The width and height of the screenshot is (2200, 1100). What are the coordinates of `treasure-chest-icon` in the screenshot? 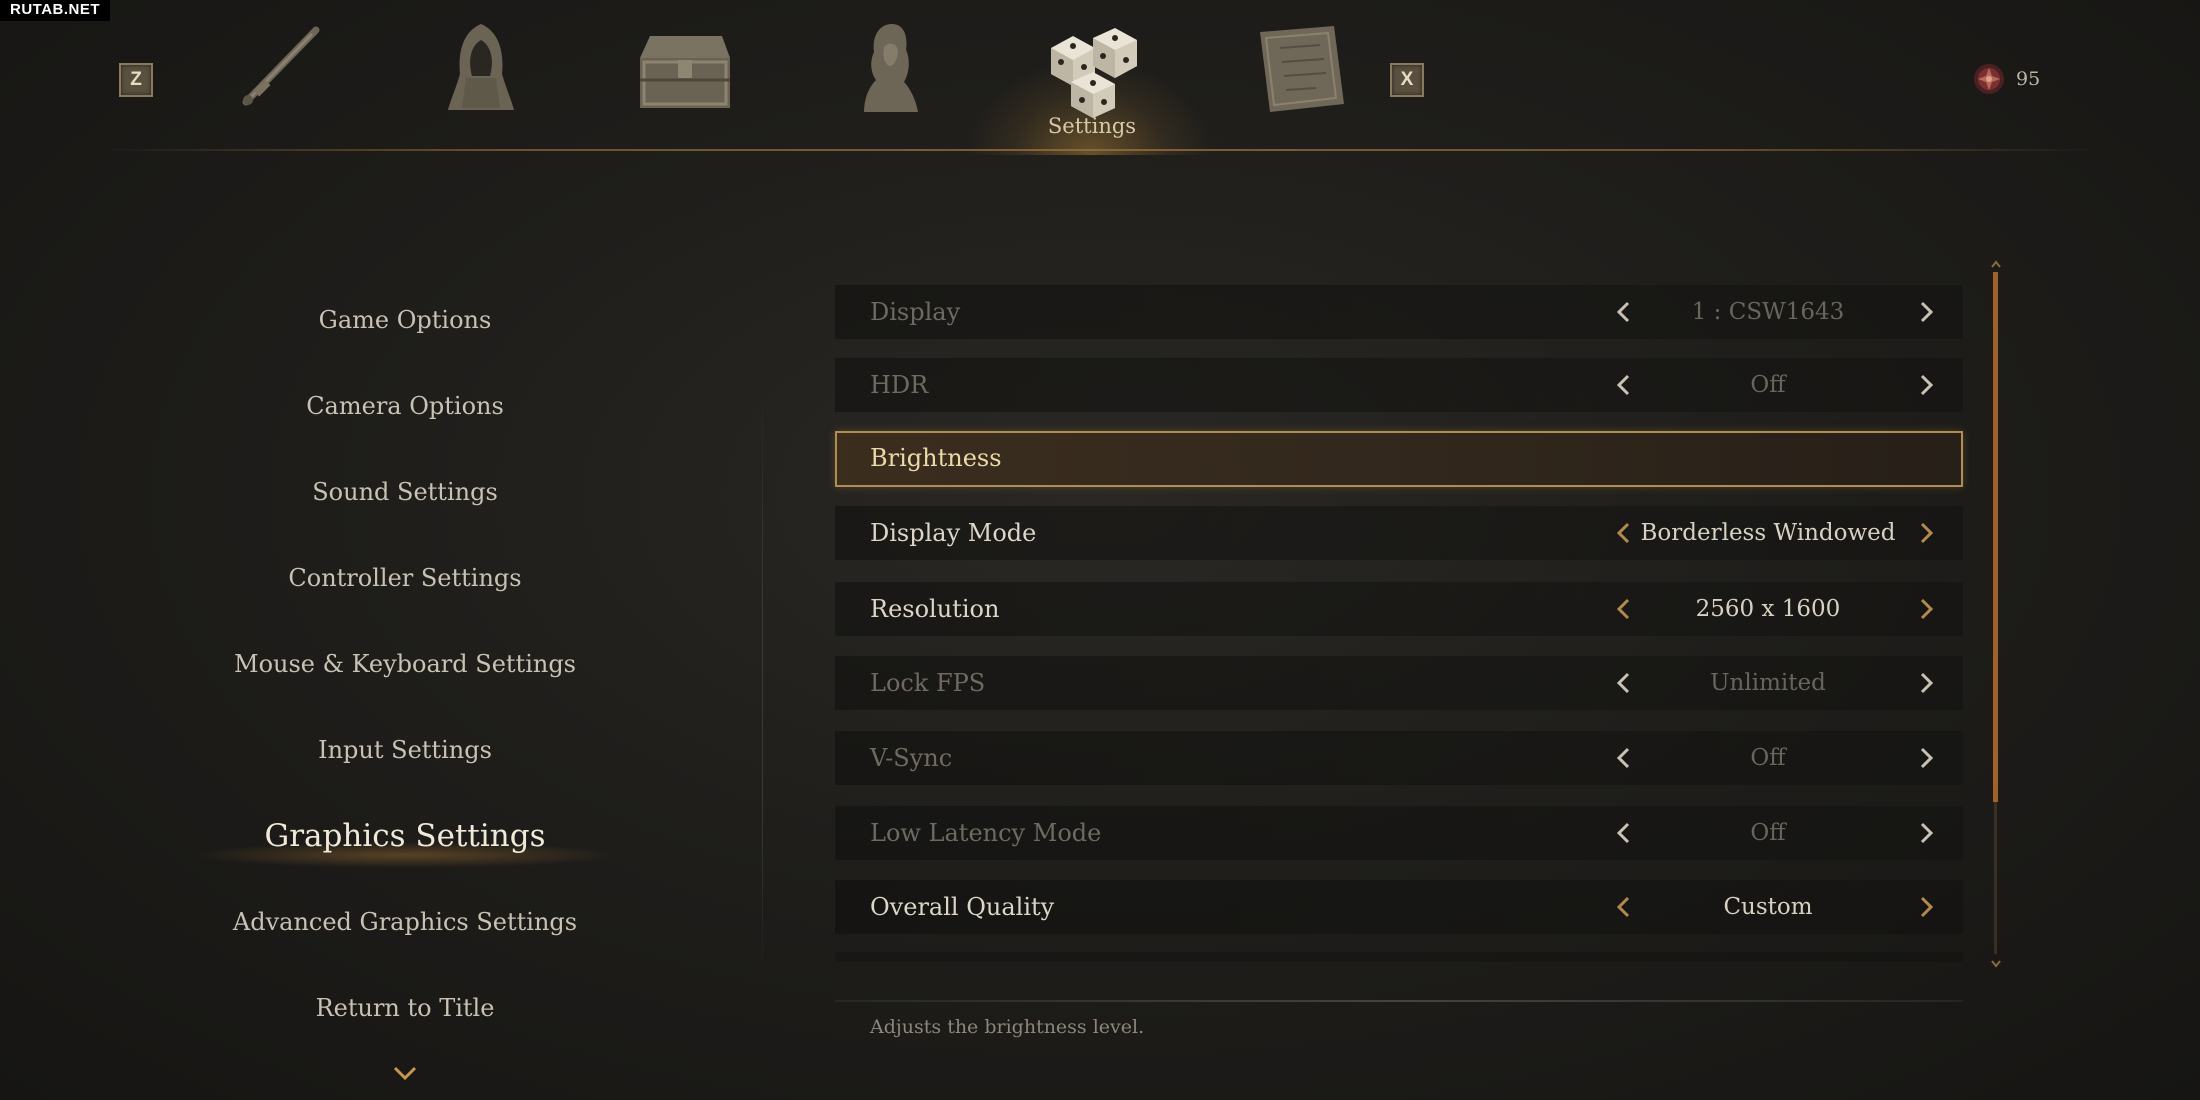 It's located at (685, 72).